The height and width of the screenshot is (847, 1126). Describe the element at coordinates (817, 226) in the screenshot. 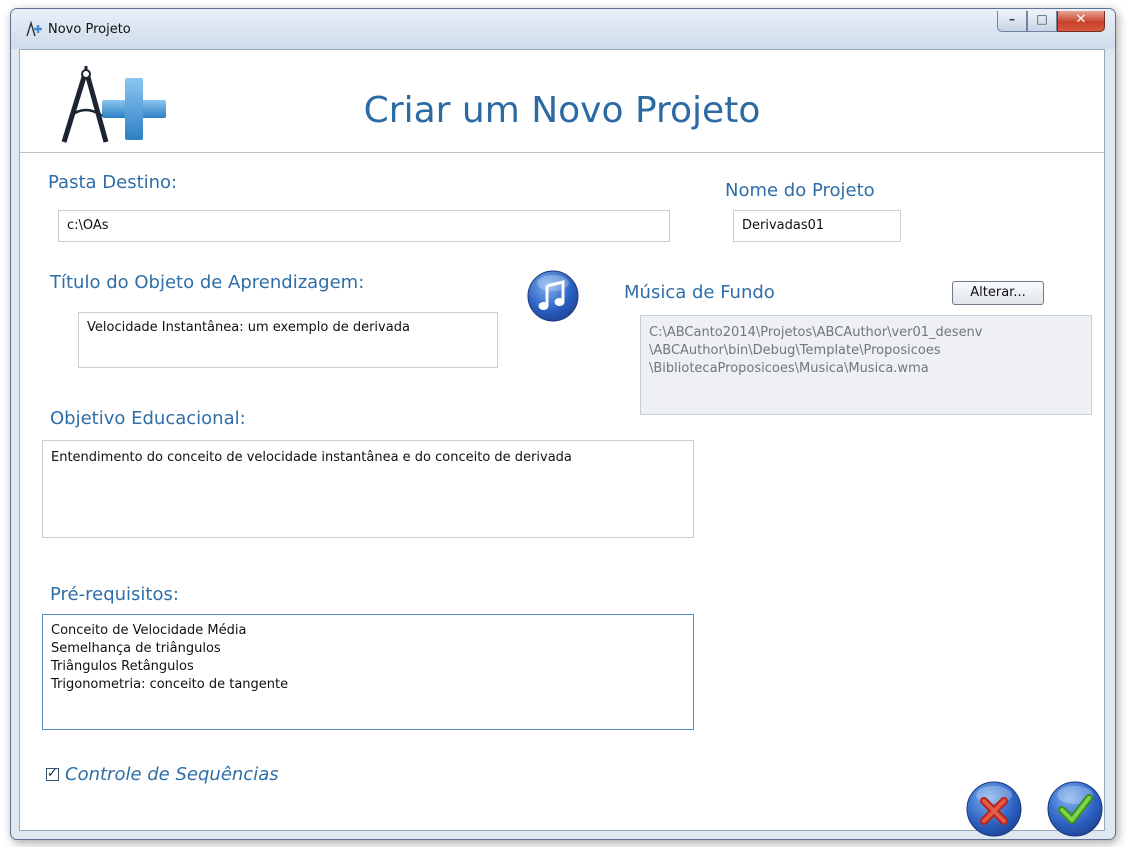

I see `project-name-input: Derivadas01` at that location.